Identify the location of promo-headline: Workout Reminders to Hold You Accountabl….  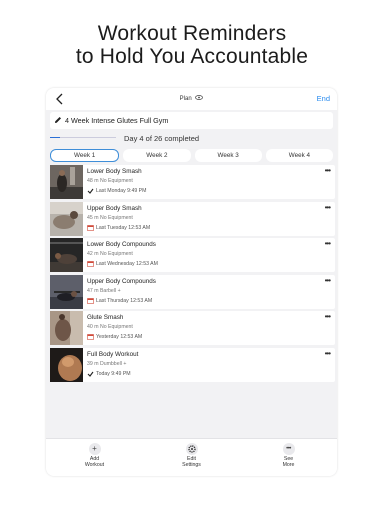
(192, 45).